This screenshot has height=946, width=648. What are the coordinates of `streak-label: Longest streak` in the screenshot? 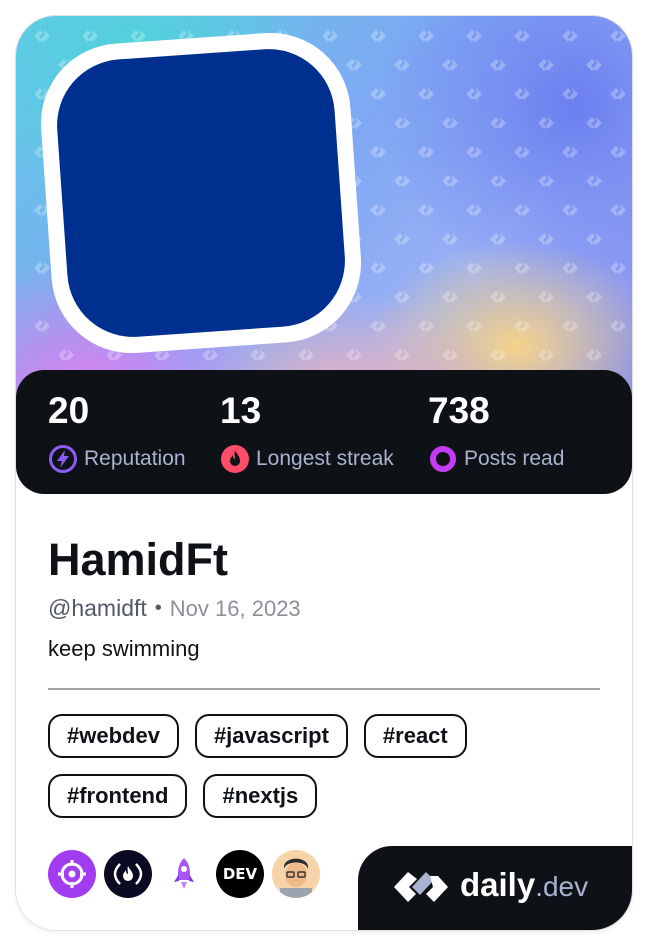 It's located at (325, 458).